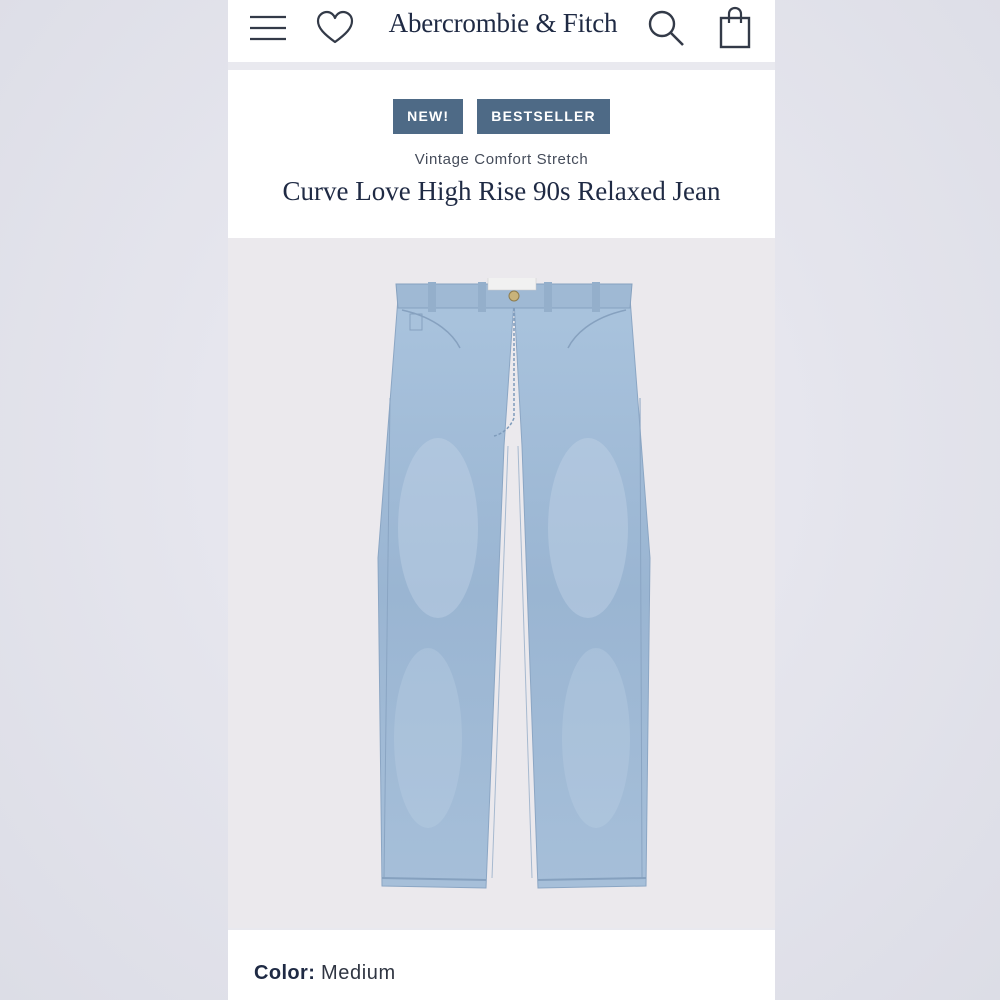 Image resolution: width=1000 pixels, height=1000 pixels. Describe the element at coordinates (358, 973) in the screenshot. I see `color-value: Medium` at that location.